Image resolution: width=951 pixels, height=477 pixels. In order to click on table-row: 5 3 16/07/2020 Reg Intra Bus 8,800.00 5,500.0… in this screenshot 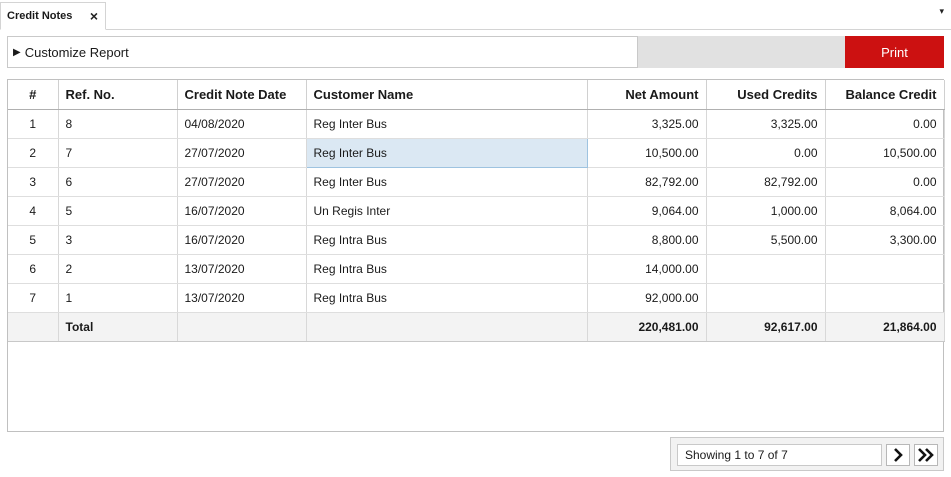, I will do `click(476, 240)`.